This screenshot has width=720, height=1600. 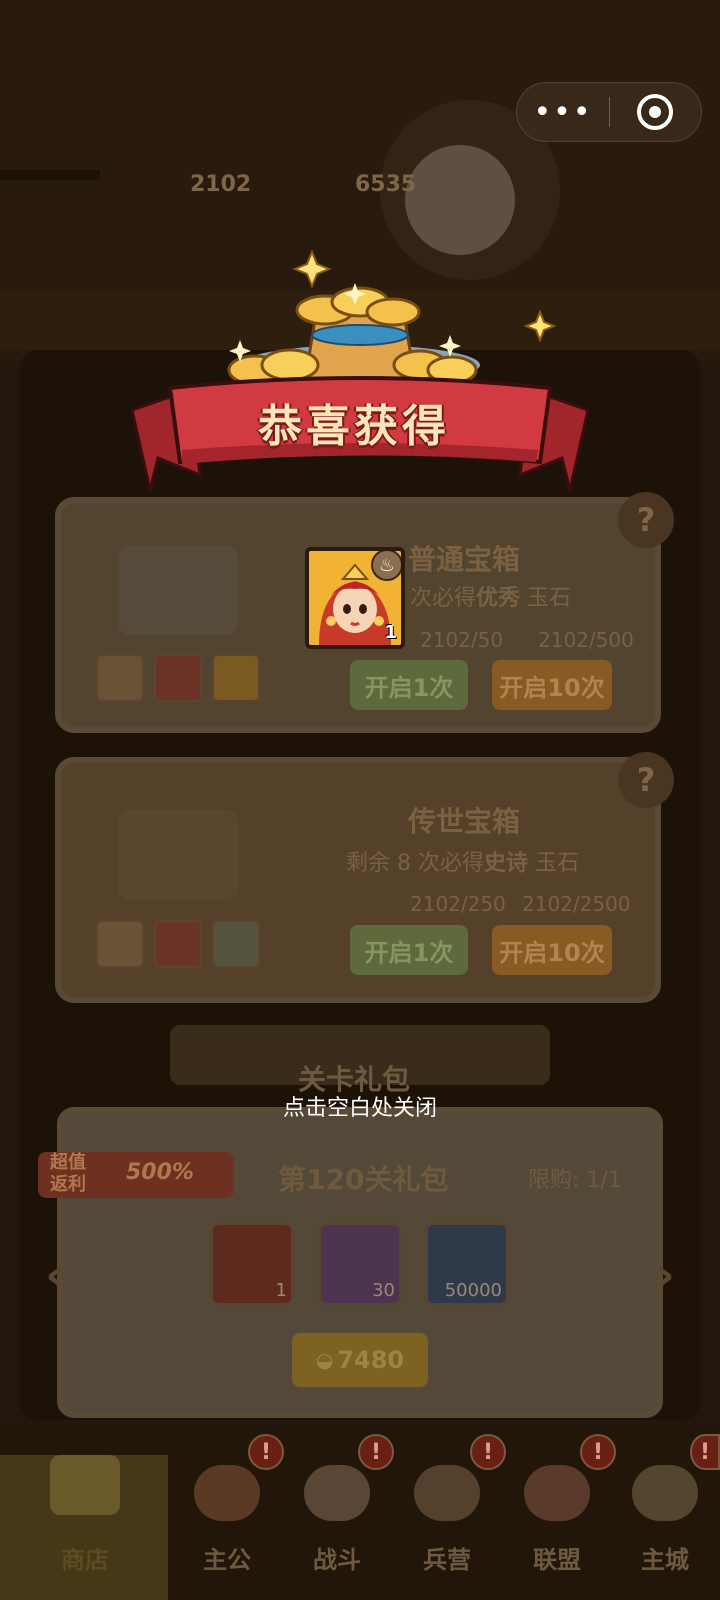 I want to click on common-chest-cost-one: 2102/50, so click(x=462, y=640).